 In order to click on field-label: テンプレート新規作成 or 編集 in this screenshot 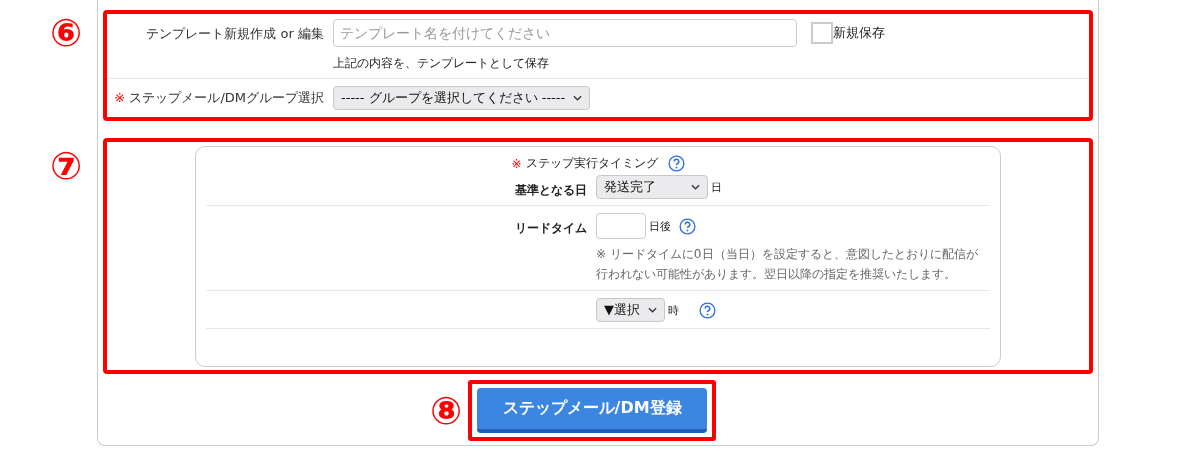, I will do `click(235, 34)`.